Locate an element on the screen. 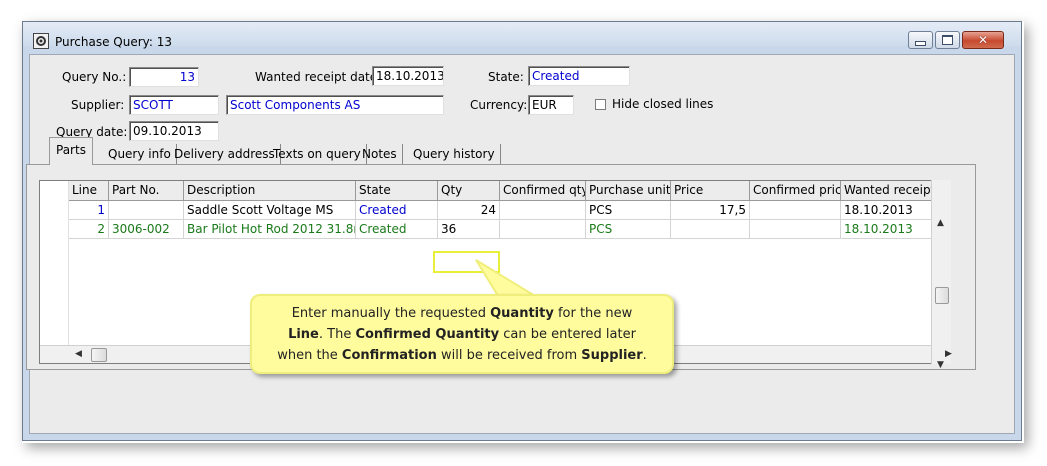 The height and width of the screenshot is (466, 1047). close-button: ✕ is located at coordinates (983, 40).